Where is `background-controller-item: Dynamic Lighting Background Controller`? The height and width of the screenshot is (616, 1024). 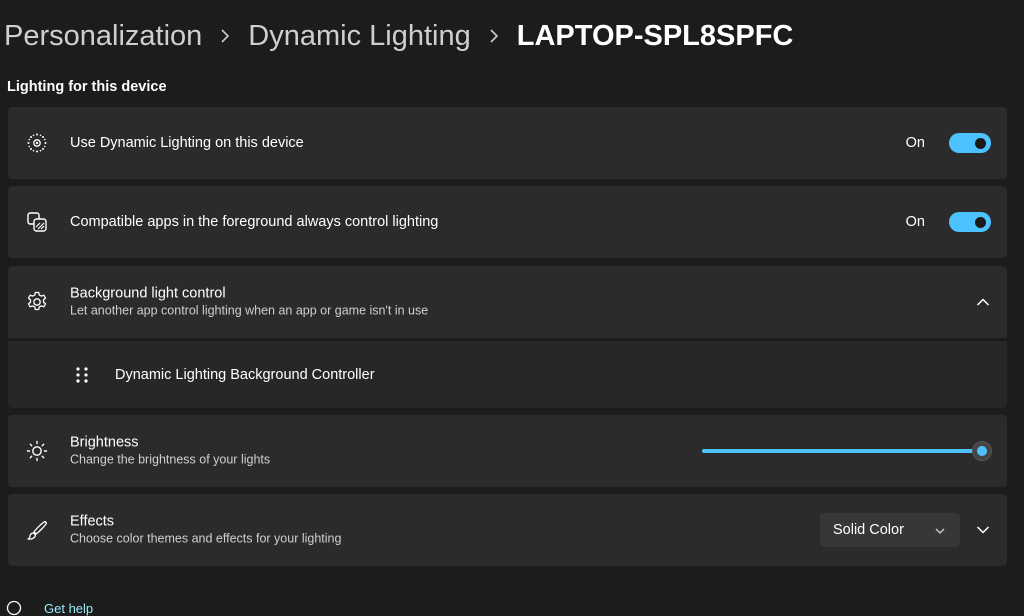 background-controller-item: Dynamic Lighting Background Controller is located at coordinates (507, 374).